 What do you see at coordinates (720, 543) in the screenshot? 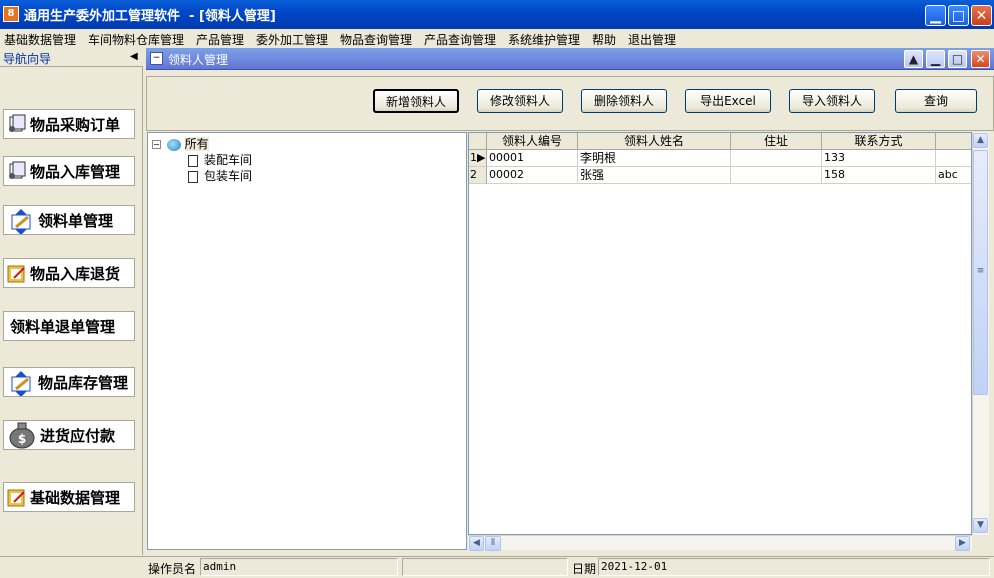
I see `horizontal-scrollbar: ◀ ⦀ ▶` at bounding box center [720, 543].